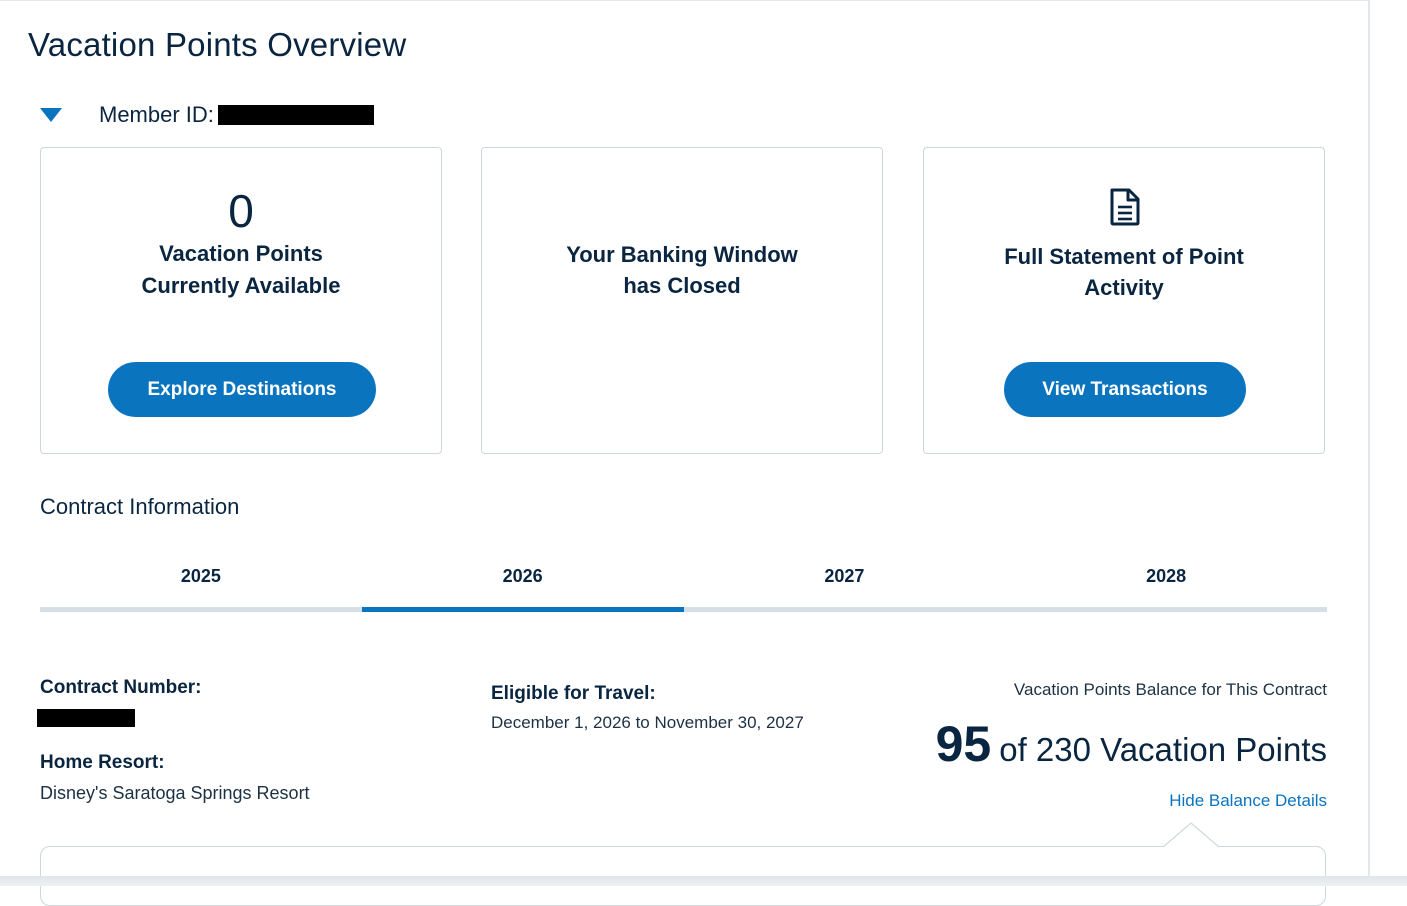 The width and height of the screenshot is (1407, 906). I want to click on tab-2026: 2026, so click(522, 586).